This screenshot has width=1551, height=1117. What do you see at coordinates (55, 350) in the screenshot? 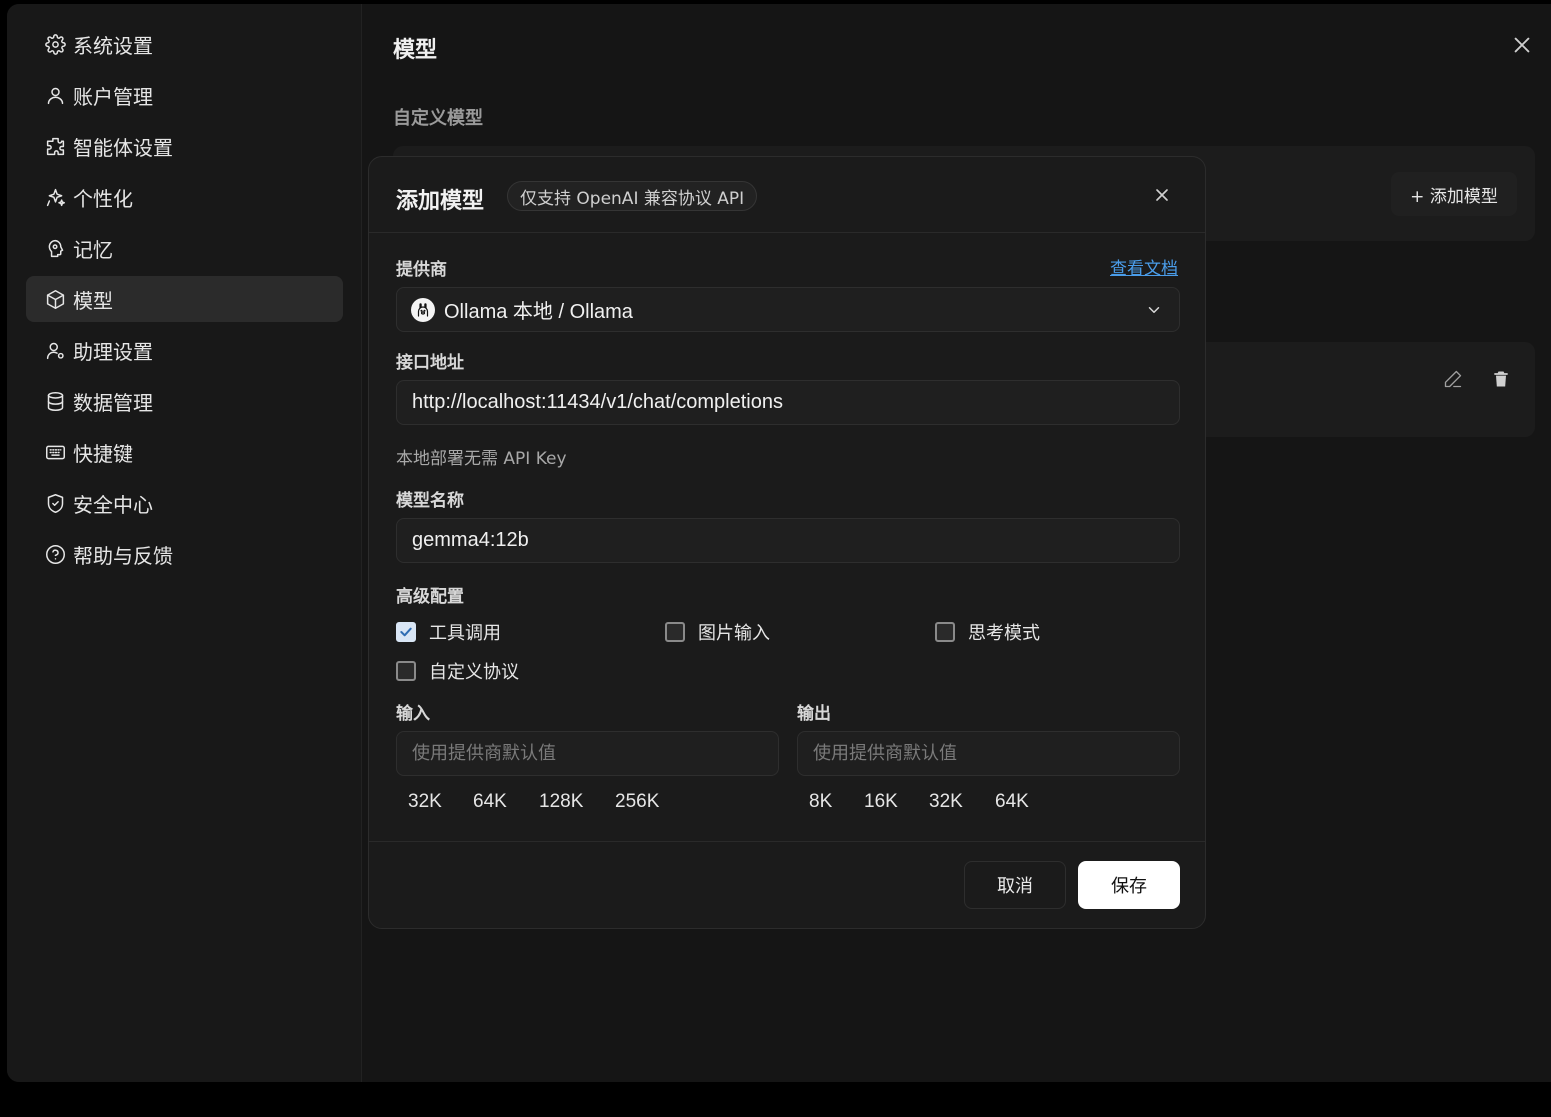
I see `user-gear-icon` at bounding box center [55, 350].